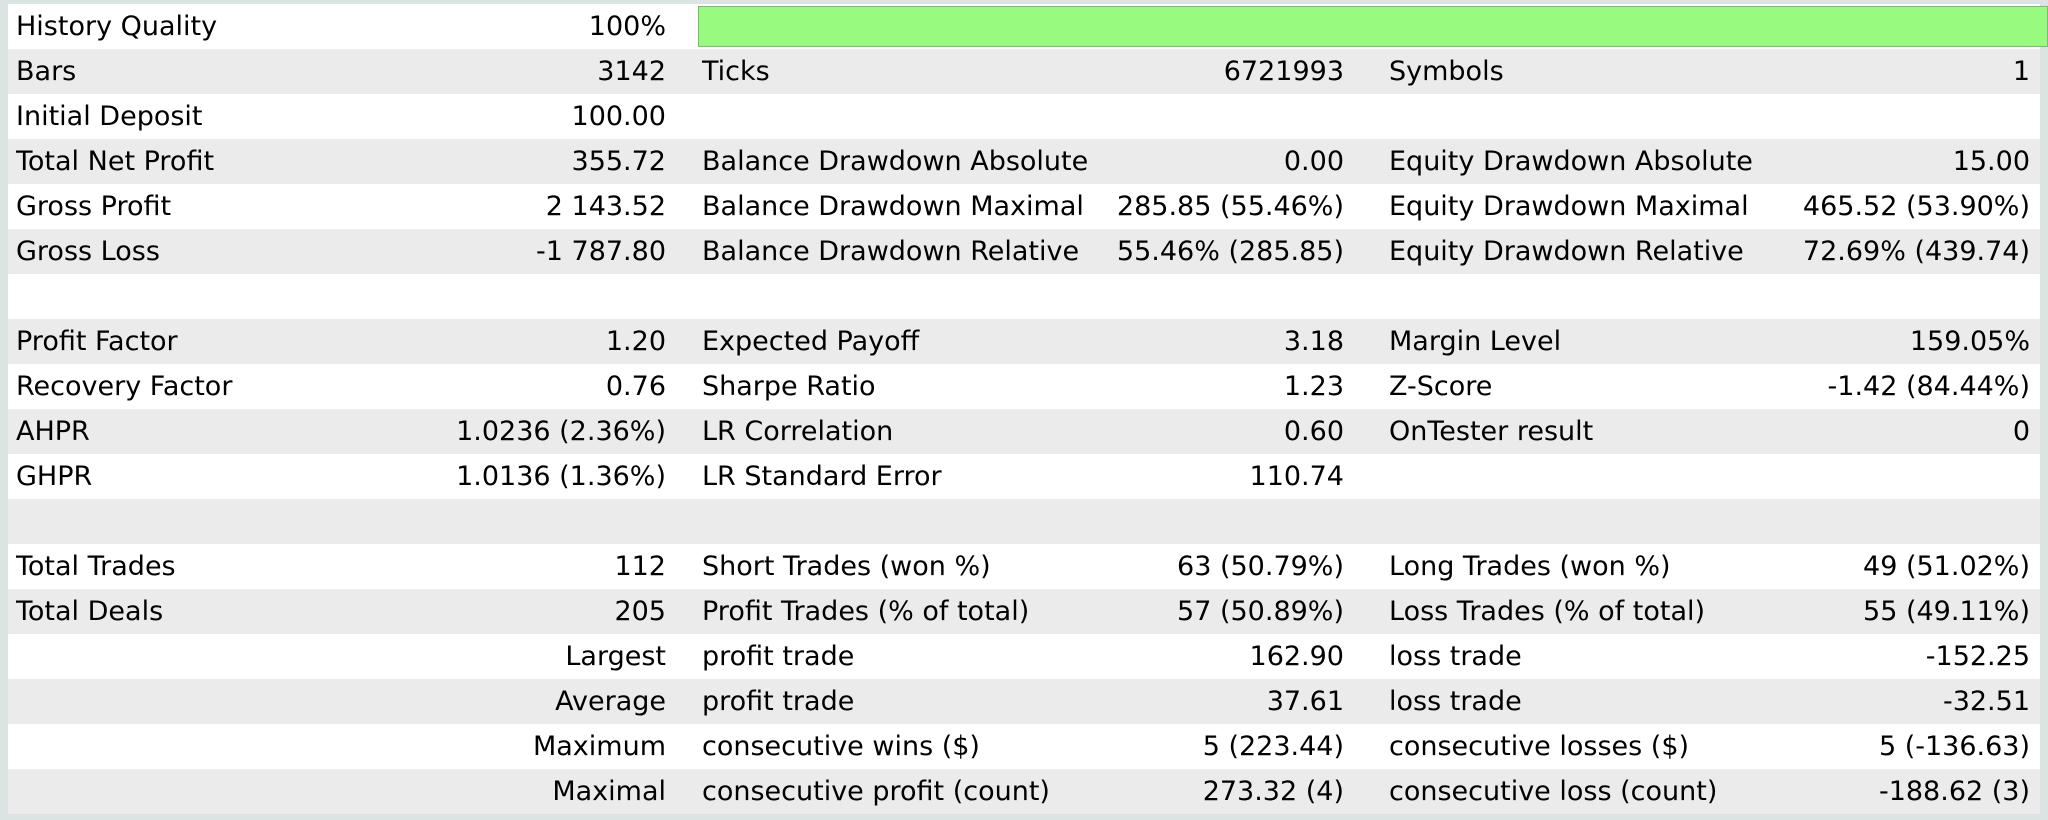 The height and width of the screenshot is (820, 2048). Describe the element at coordinates (1296, 656) in the screenshot. I see `stat-value: 162.90` at that location.